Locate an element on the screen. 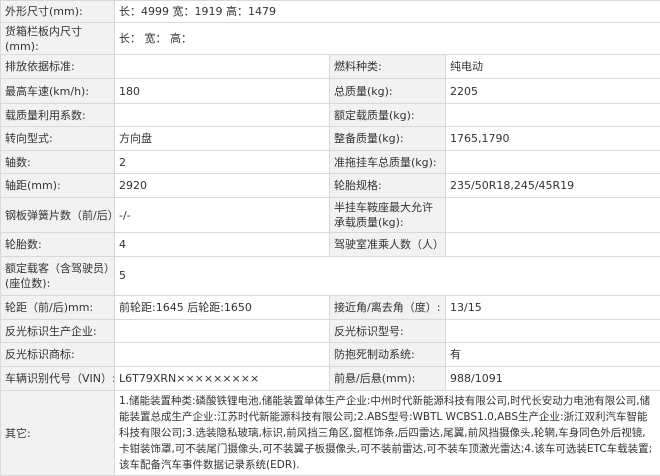 The image size is (660, 476). label-cargo-box: 货箱栏板内尺寸(mm): is located at coordinates (57, 39).